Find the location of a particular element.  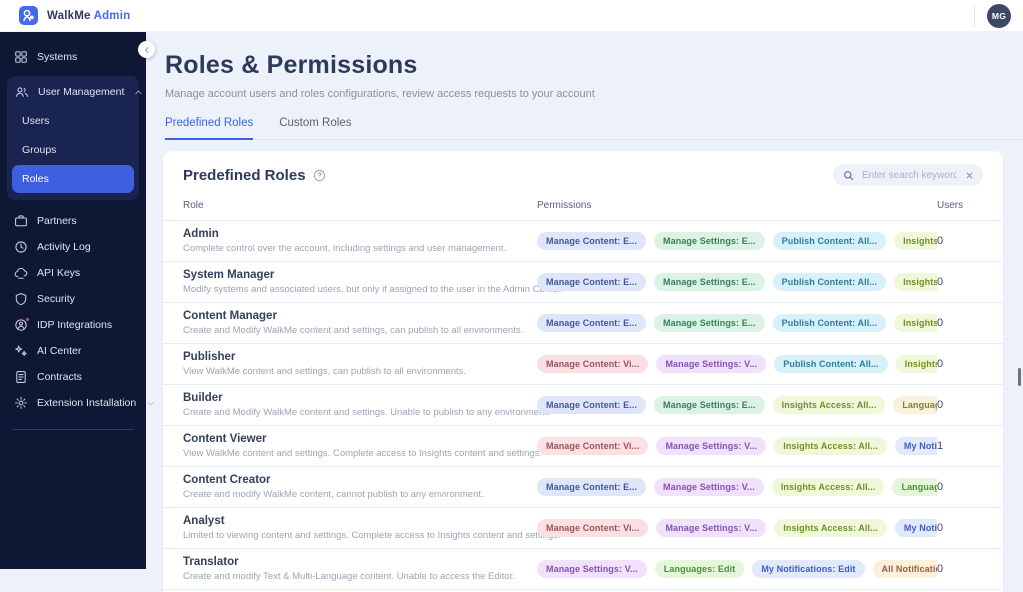

tab-custom-roles: Custom Roles is located at coordinates (315, 128).